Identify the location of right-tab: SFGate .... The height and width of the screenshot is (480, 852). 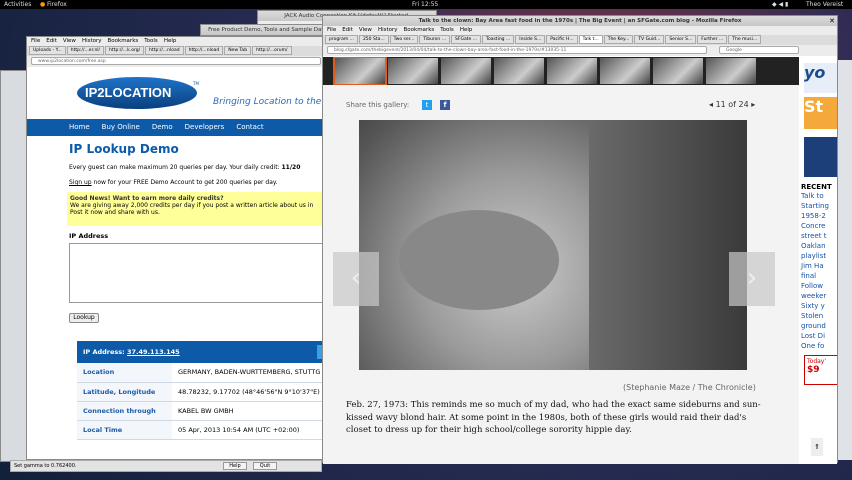
(466, 39).